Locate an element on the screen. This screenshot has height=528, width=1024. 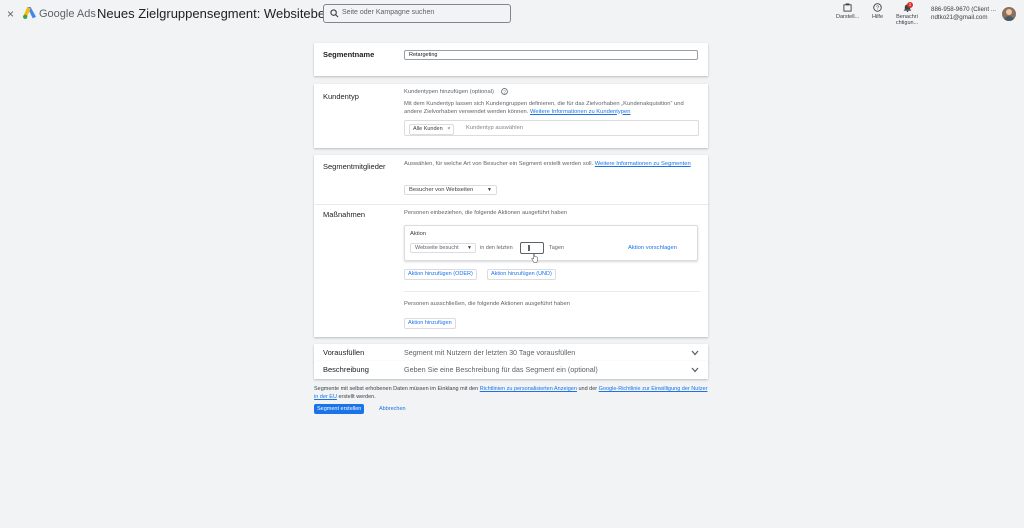
account-email: ndtko21@gmail.com is located at coordinates (959, 17).